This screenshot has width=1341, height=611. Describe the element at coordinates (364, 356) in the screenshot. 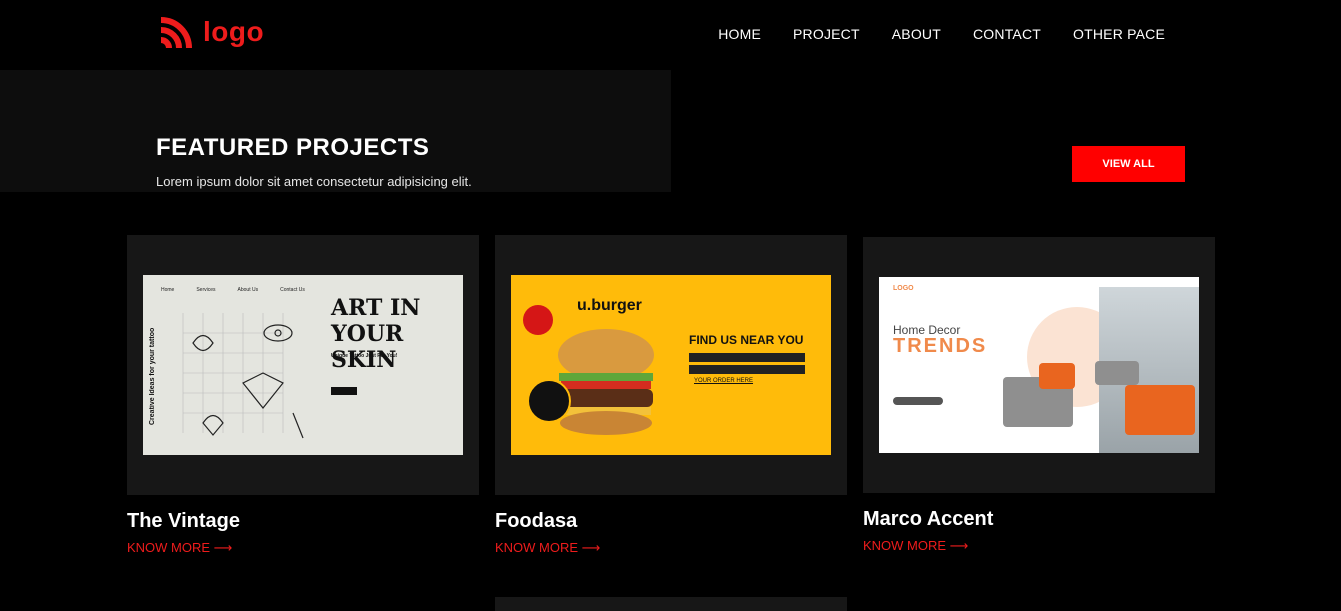

I see `thumb-tagline: Unique Tattoo Just For You!` at that location.